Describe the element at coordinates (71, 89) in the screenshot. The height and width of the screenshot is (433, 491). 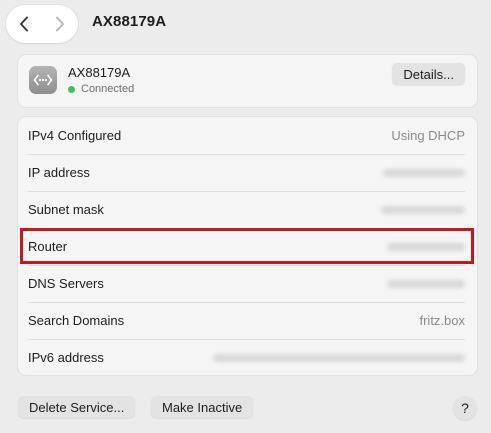
I see `status-dot-icon` at that location.